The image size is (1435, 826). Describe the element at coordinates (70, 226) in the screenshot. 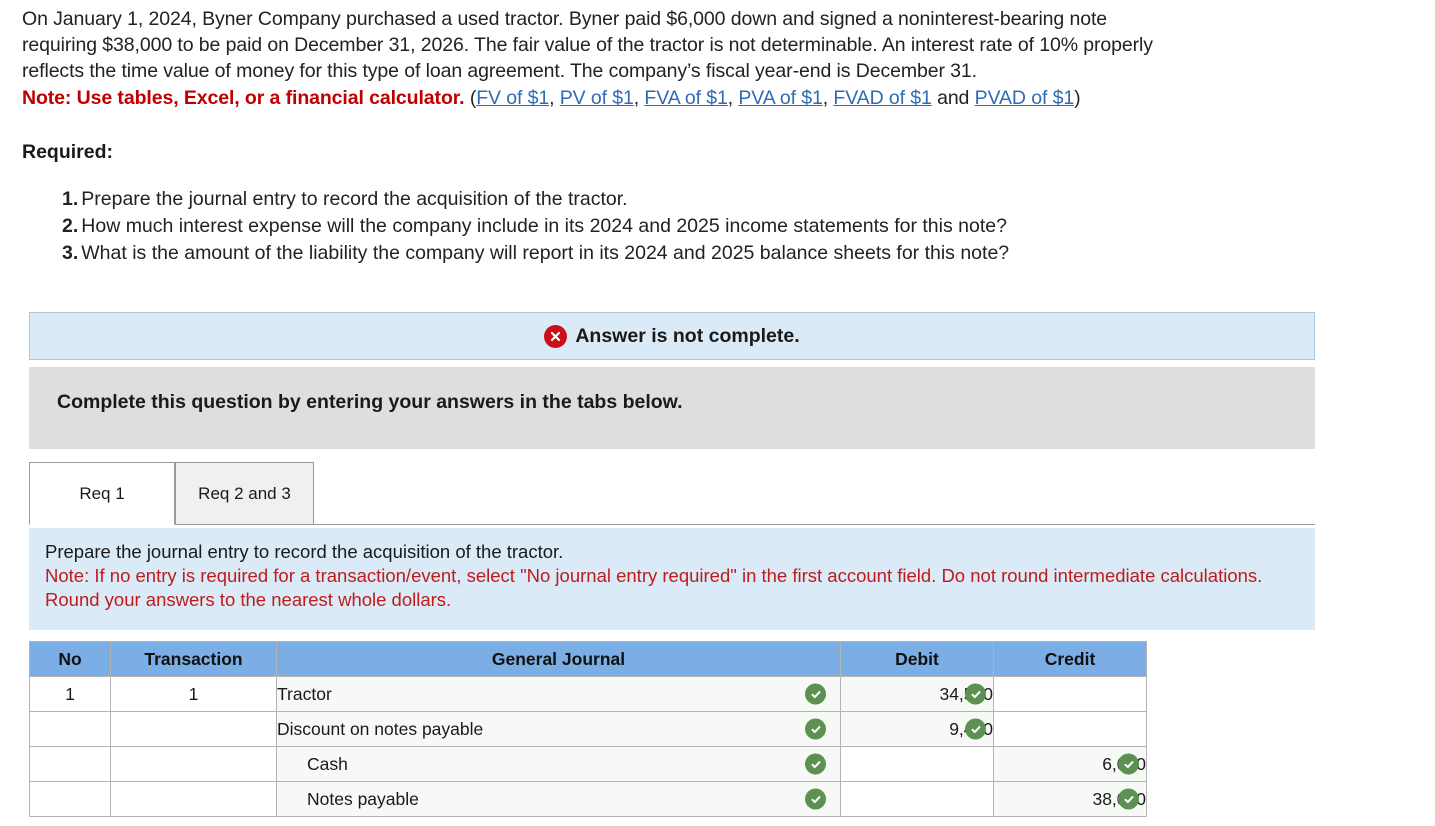

I see `required-item-2-number: 2.` at that location.